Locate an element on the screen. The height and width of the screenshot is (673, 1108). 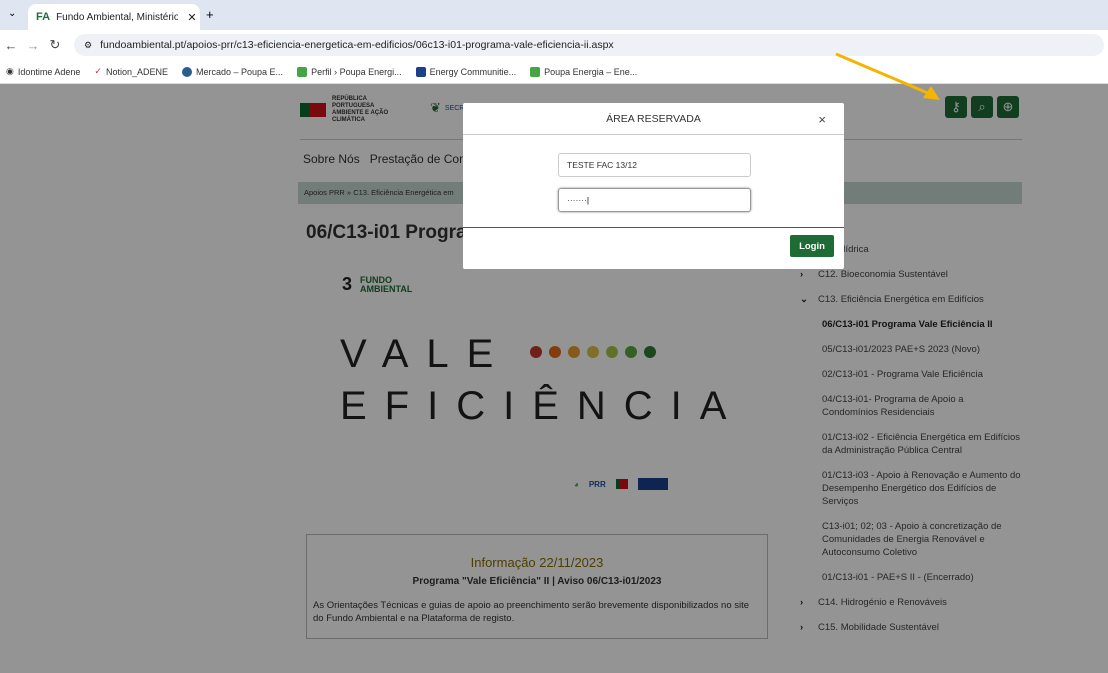
eu-flag-icon is located at coordinates (420, 71).